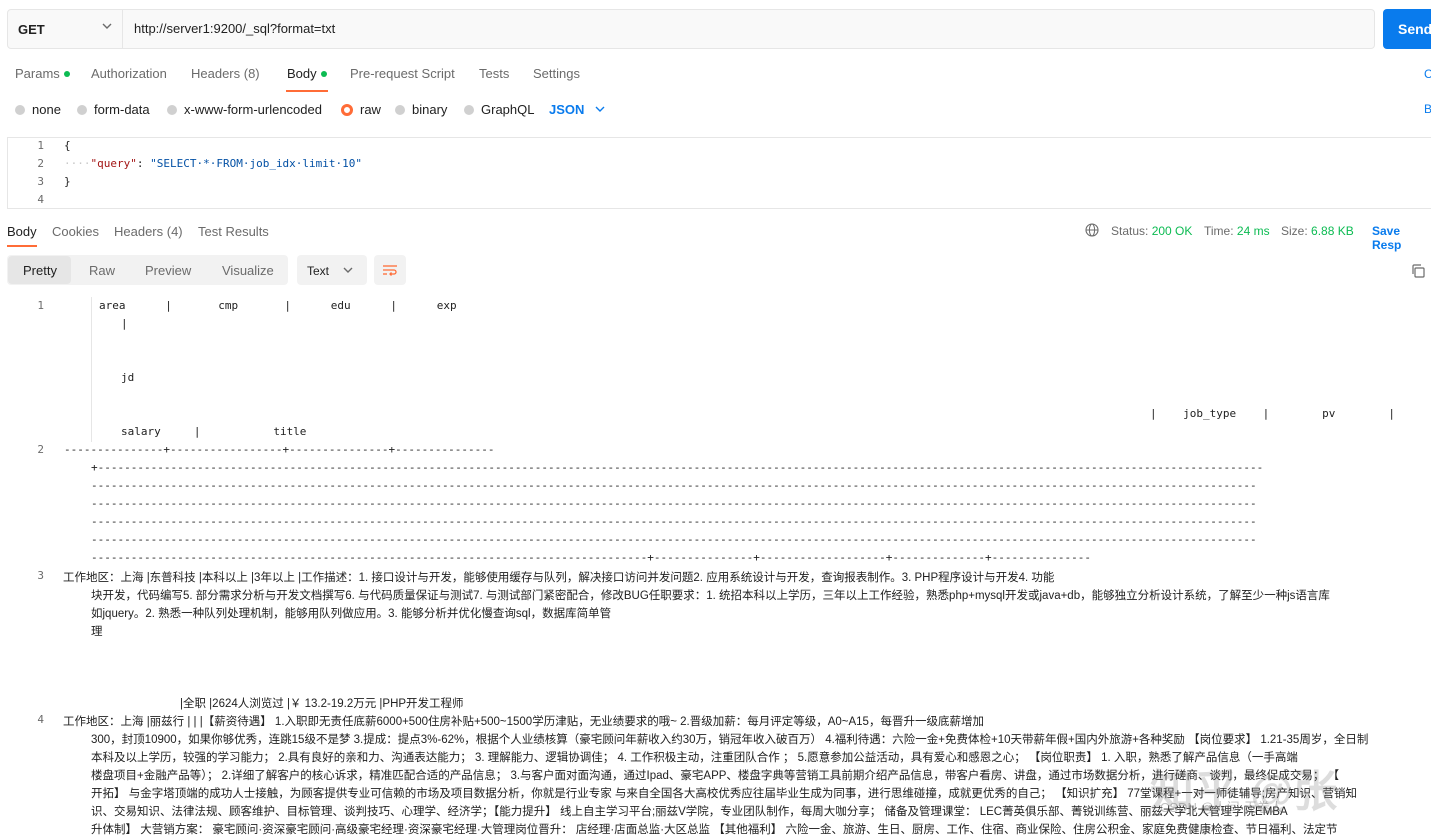 This screenshot has width=1431, height=837. What do you see at coordinates (234, 28) in the screenshot?
I see `url-input: http://server1:9200/_sql?format=txt` at bounding box center [234, 28].